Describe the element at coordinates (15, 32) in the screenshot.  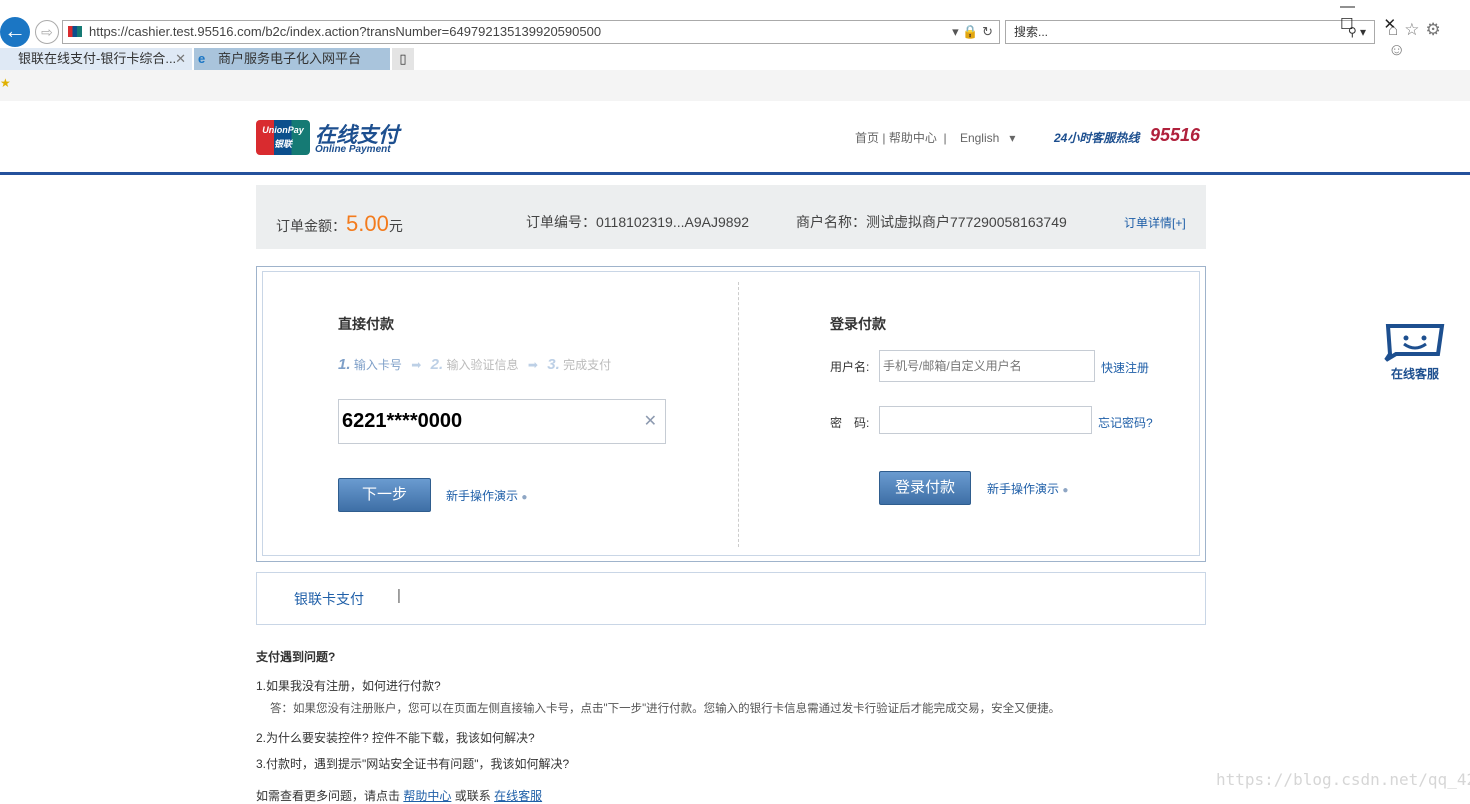
I see `back-button: ←` at that location.